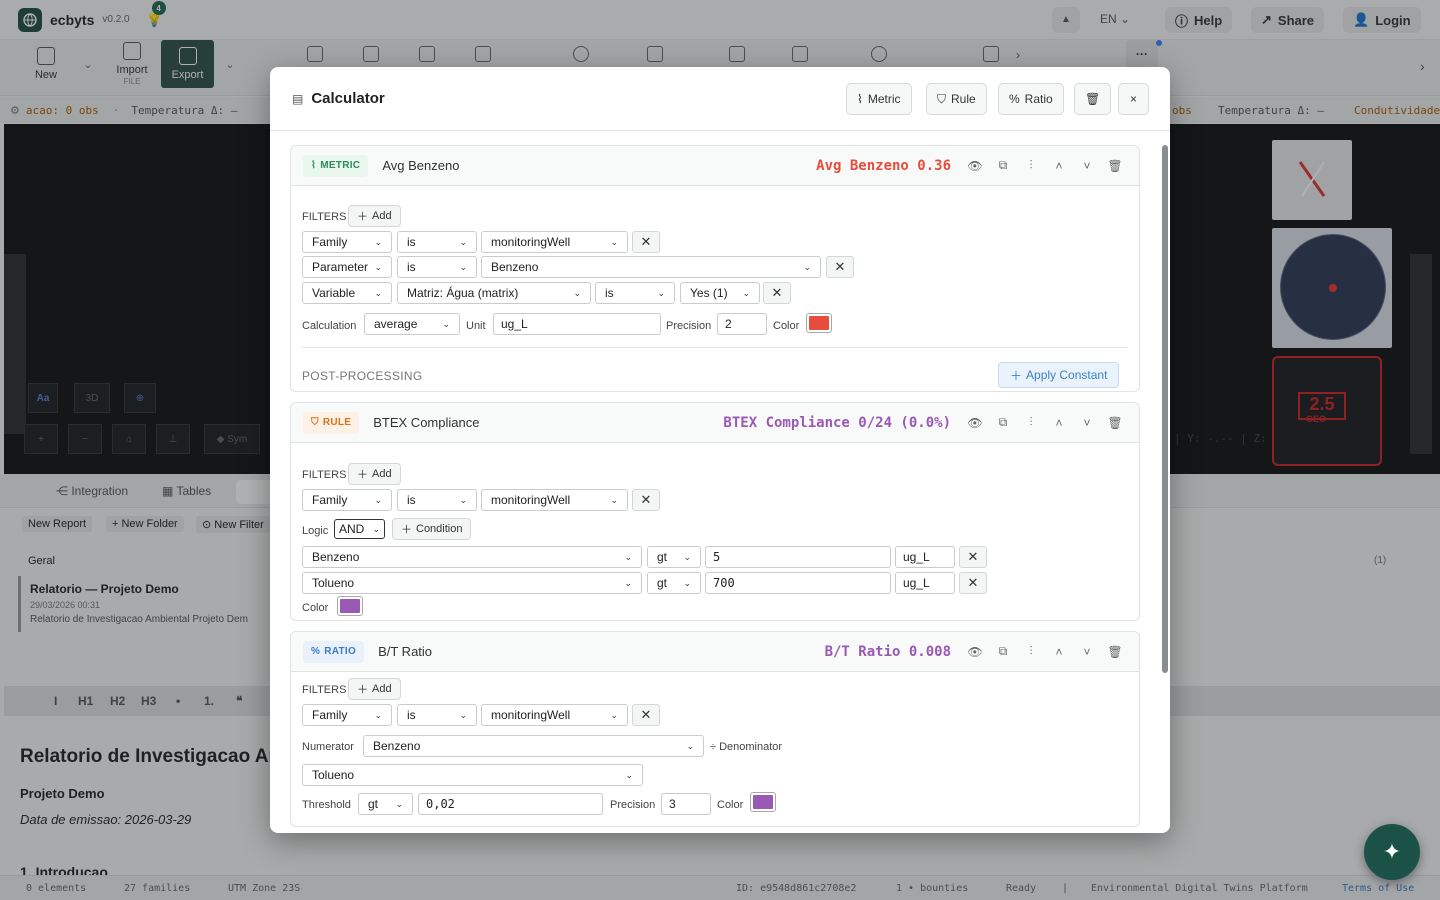  Describe the element at coordinates (1014, 99) in the screenshot. I see `percent-icon: %` at that location.